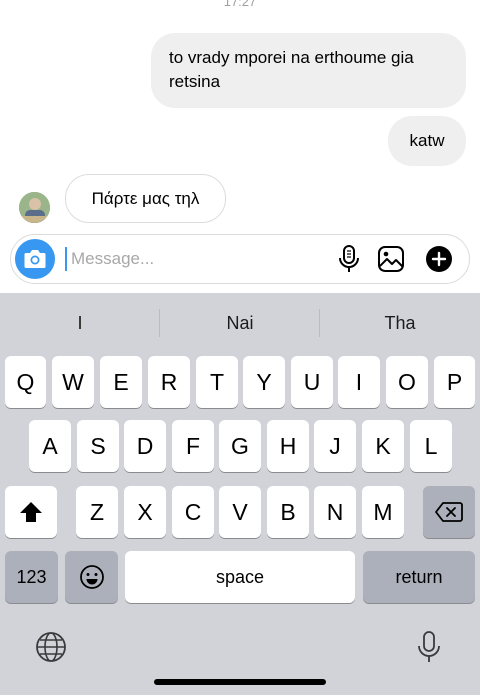 The height and width of the screenshot is (695, 480). I want to click on key-t: T, so click(217, 382).